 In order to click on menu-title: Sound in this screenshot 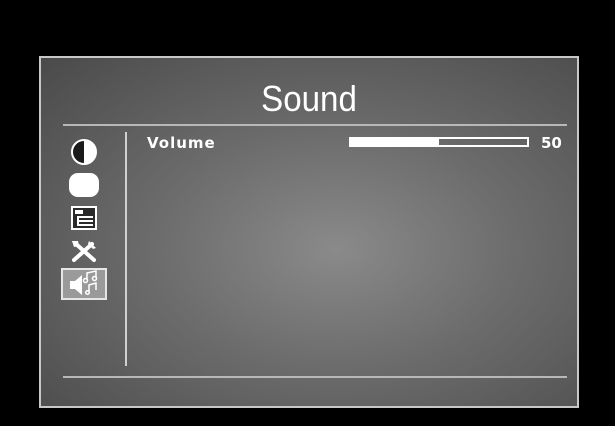, I will do `click(309, 98)`.